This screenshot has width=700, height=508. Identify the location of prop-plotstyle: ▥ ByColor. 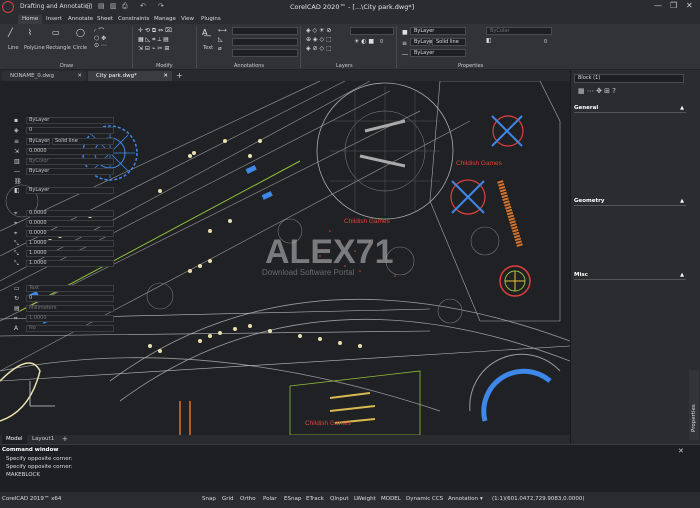
(60, 161).